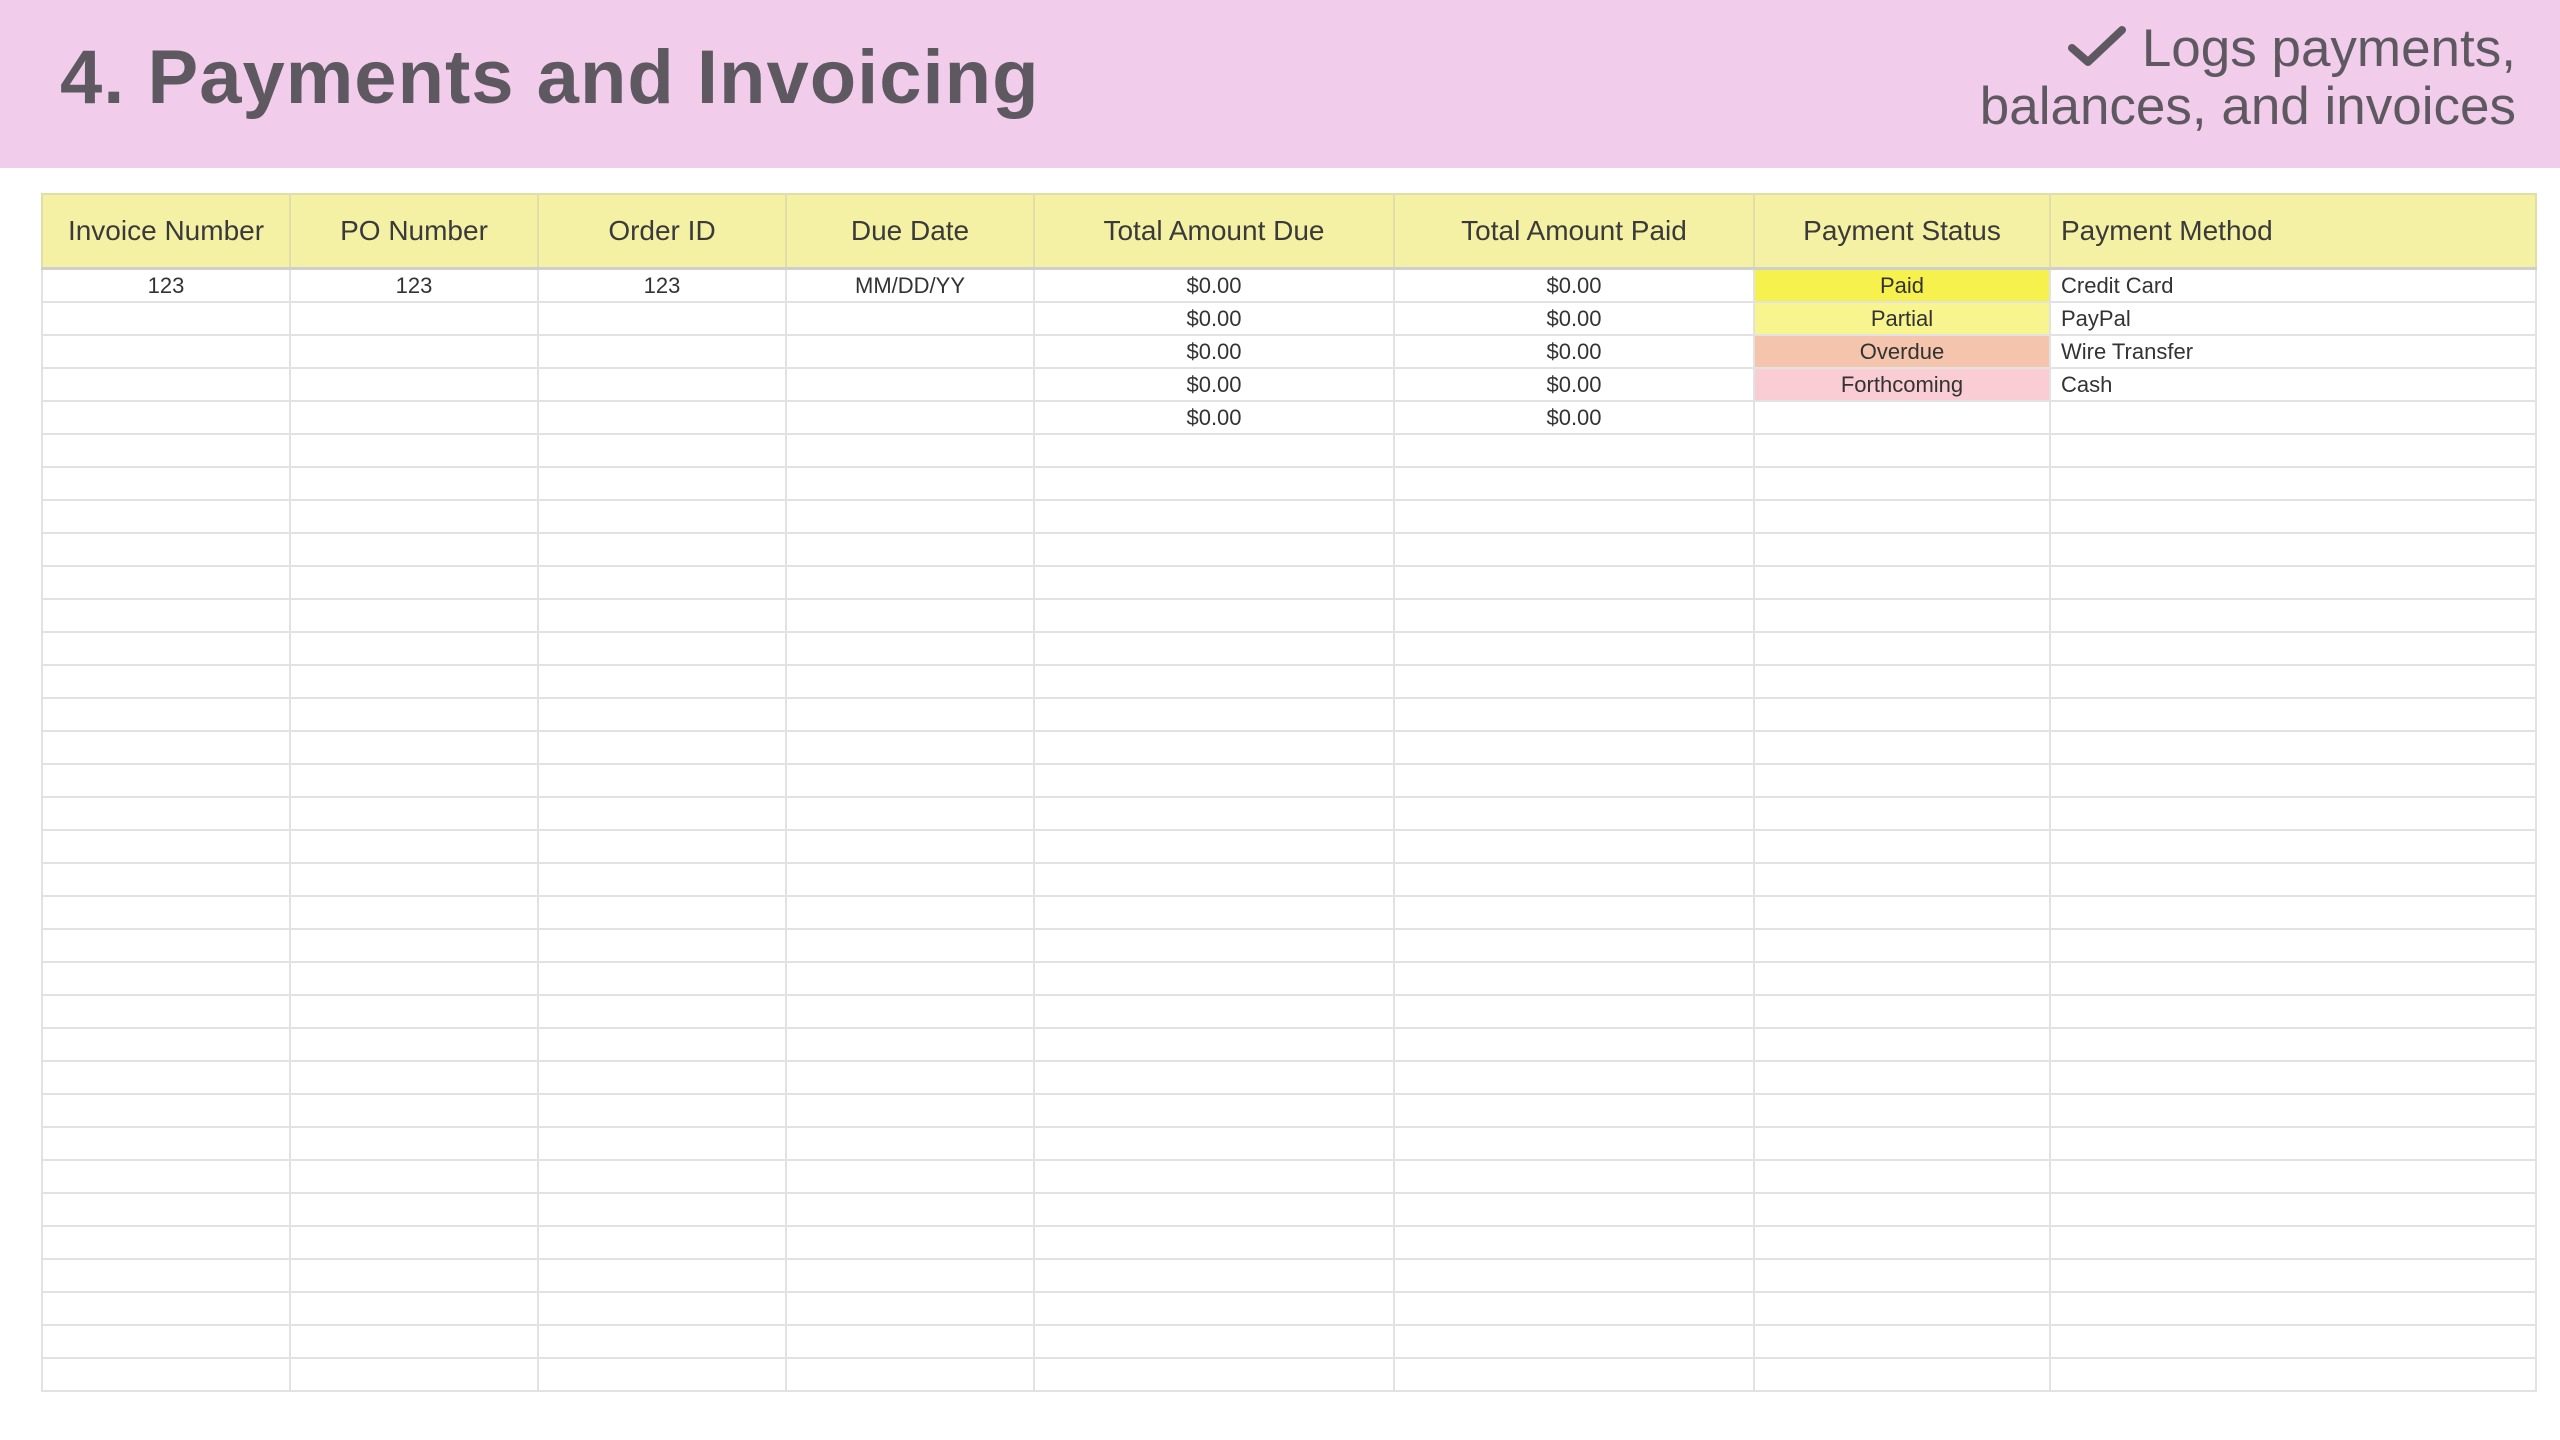 The image size is (2560, 1440). What do you see at coordinates (2293, 318) in the screenshot?
I see `cell-payment-method: PayPal` at bounding box center [2293, 318].